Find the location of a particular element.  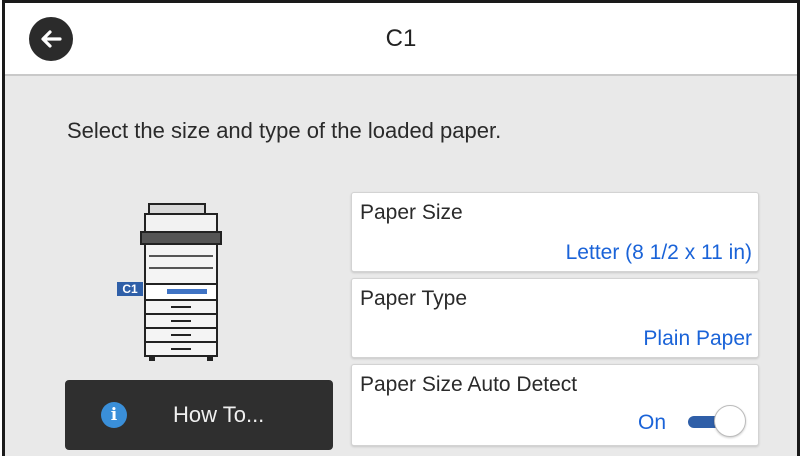

page-title: C1 is located at coordinates (401, 38).